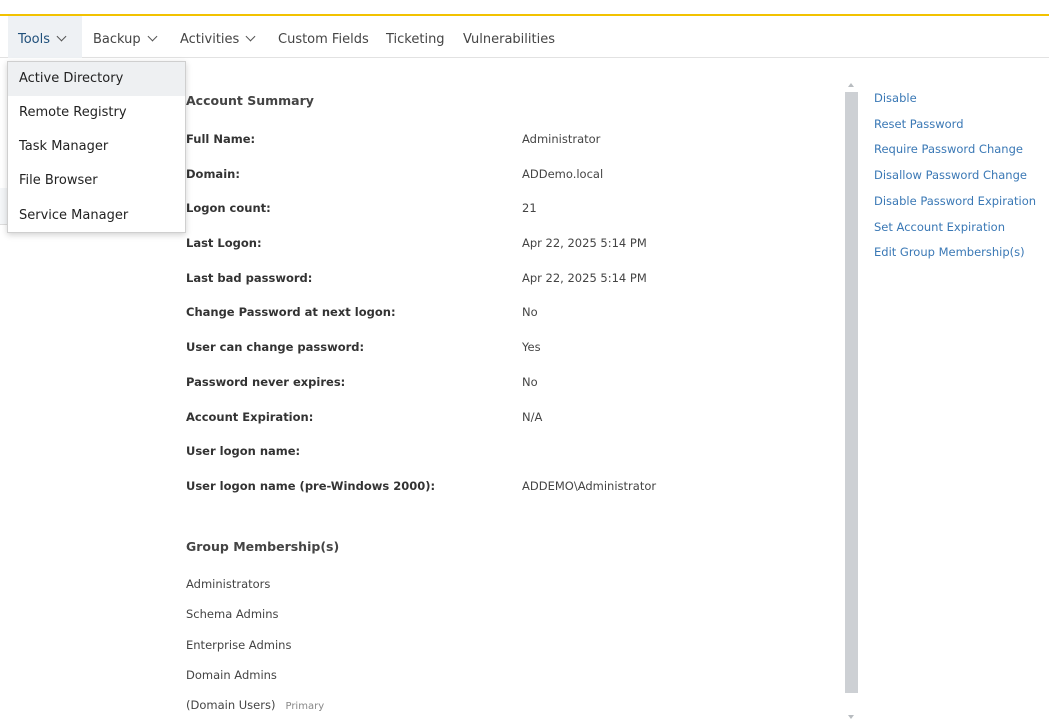 Image resolution: width=1049 pixels, height=723 pixels. What do you see at coordinates (275, 347) in the screenshot?
I see `label-user-can-change-password: User can change password:` at bounding box center [275, 347].